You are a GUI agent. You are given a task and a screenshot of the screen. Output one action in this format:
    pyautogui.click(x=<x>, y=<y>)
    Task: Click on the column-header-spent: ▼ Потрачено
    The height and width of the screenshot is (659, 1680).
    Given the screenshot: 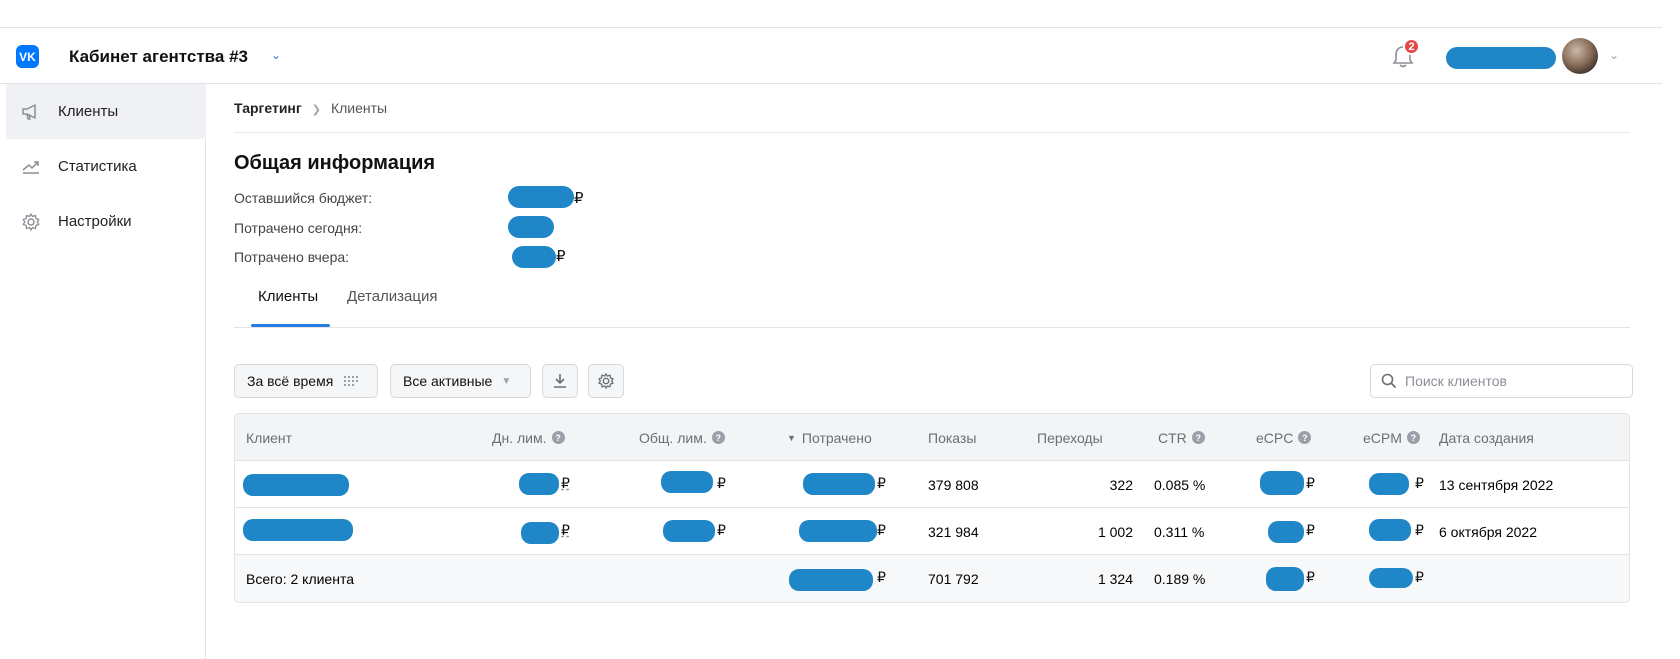 What is the action you would take?
    pyautogui.click(x=829, y=437)
    